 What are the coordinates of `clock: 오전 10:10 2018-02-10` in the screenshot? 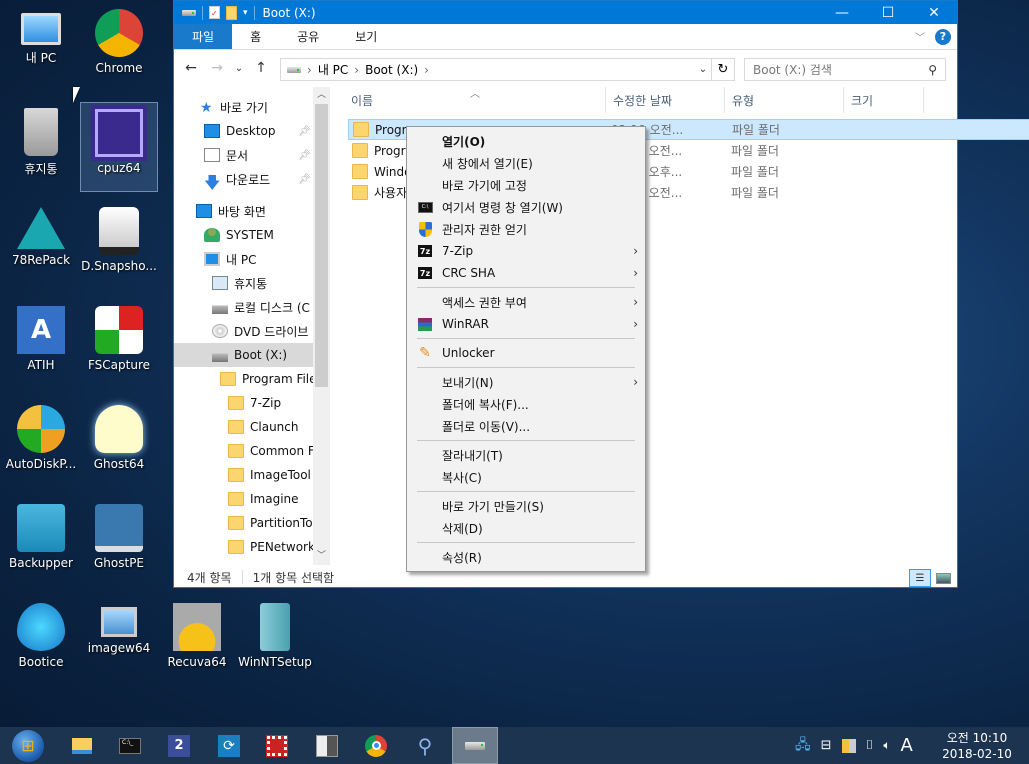 It's located at (977, 746).